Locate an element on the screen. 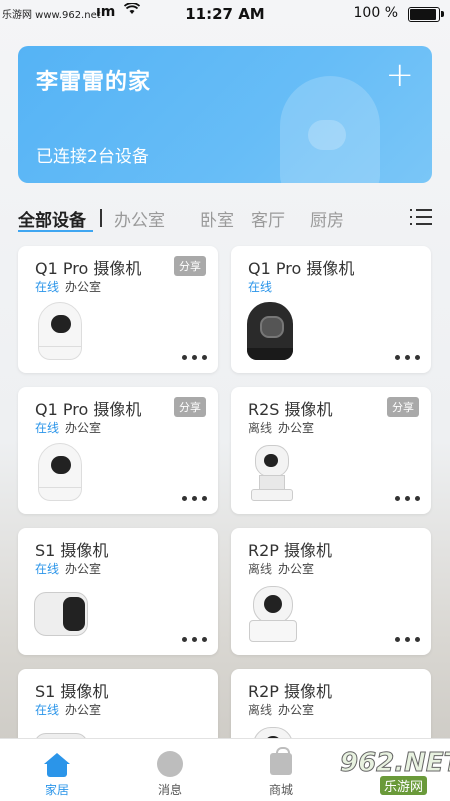 This screenshot has height=801, width=450. device-card: R2S 摄像机 离线 办公室 分享 is located at coordinates (331, 450).